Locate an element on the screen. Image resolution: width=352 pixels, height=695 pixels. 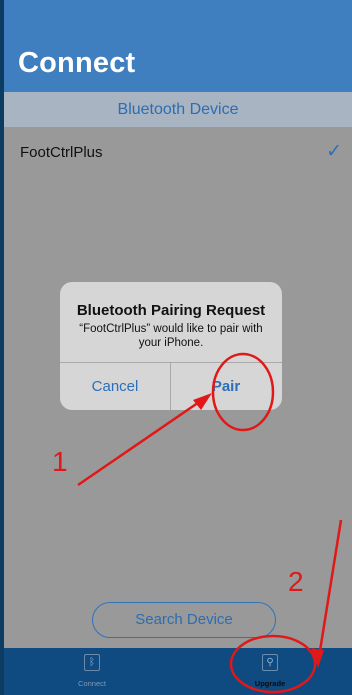
page-title: Connect is located at coordinates (77, 63).